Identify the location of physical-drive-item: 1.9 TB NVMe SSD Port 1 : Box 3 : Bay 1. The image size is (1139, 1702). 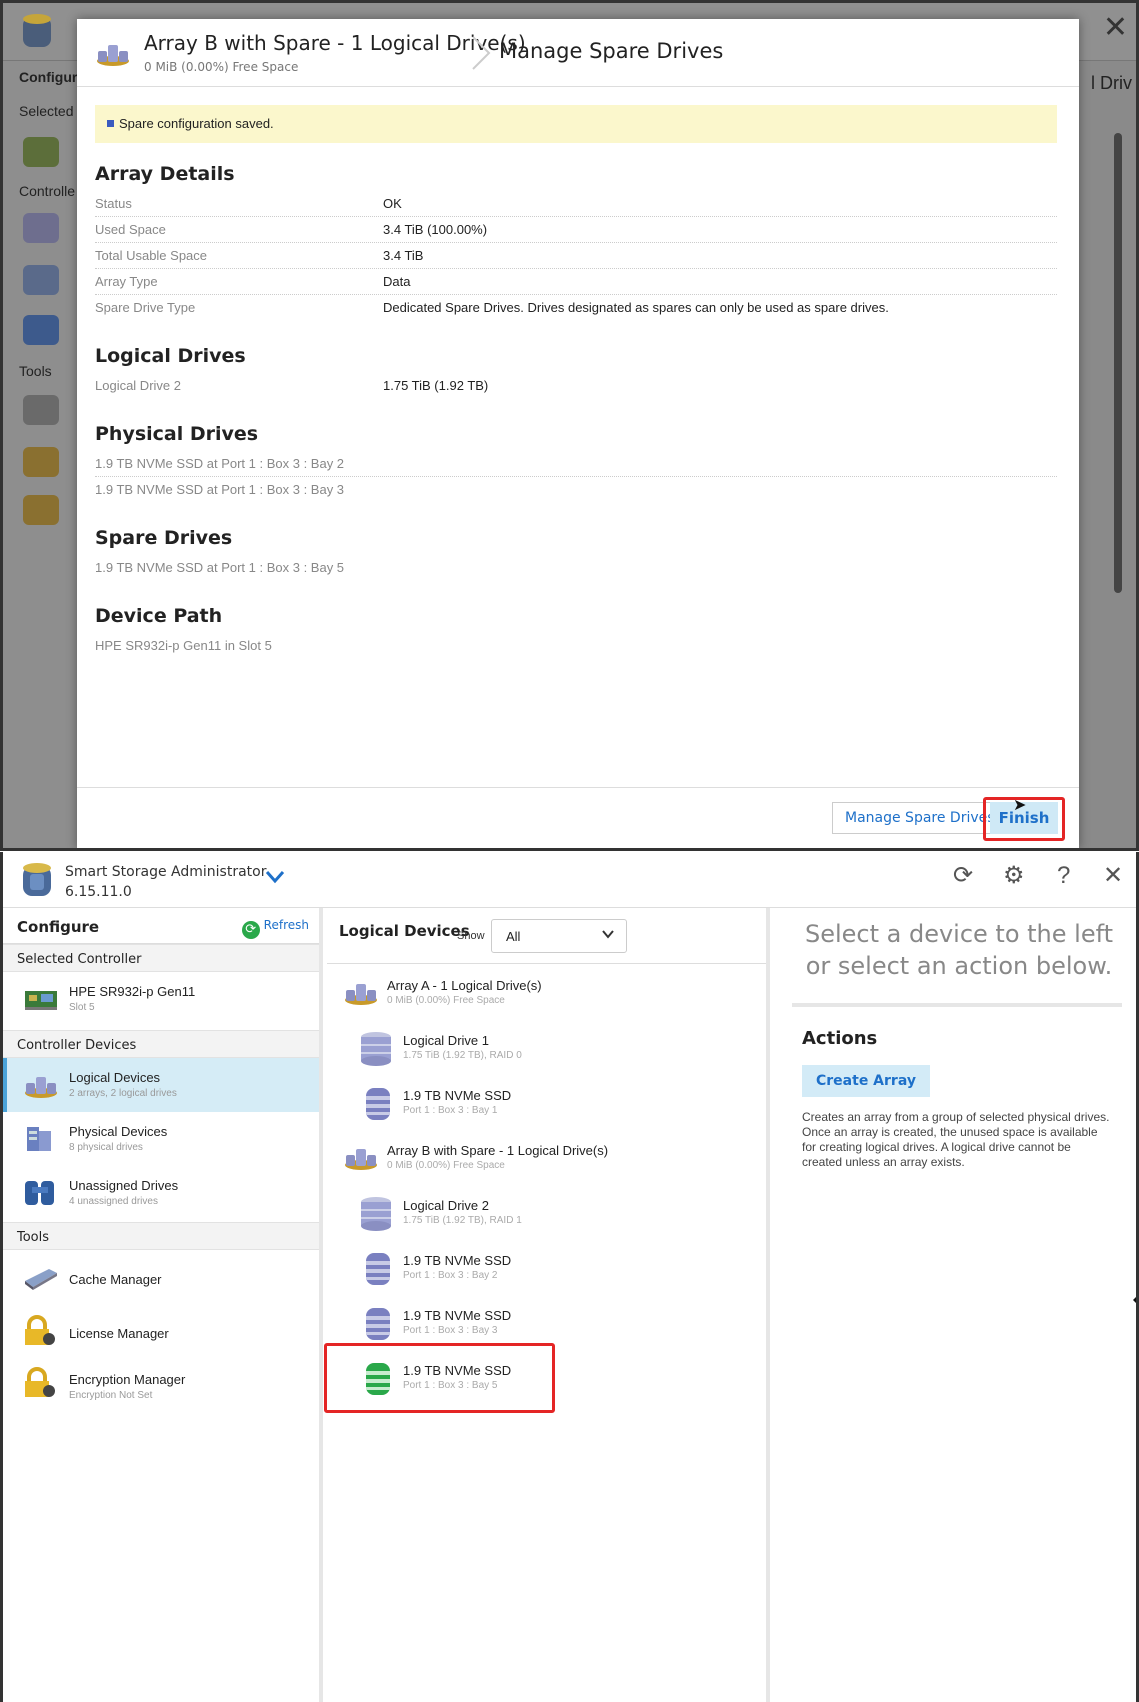
(569, 1103).